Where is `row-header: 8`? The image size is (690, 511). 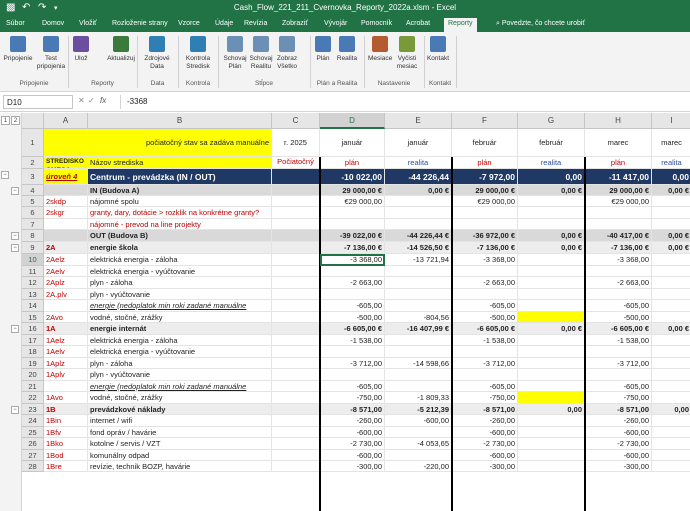 row-header: 8 is located at coordinates (33, 236).